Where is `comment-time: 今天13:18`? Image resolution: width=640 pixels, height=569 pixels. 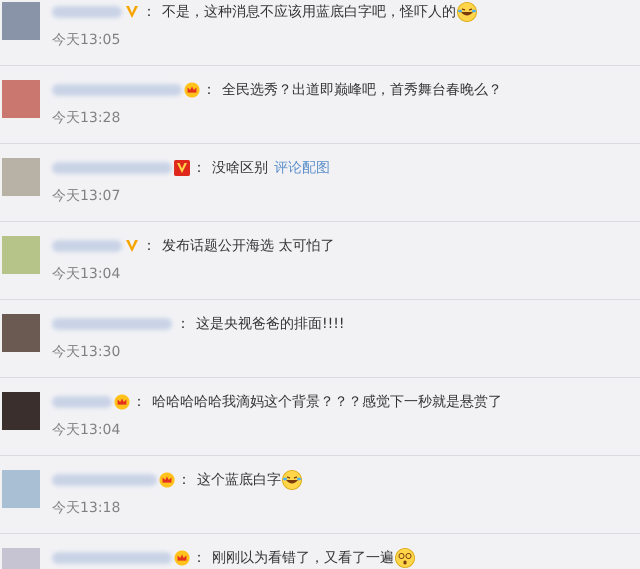
comment-time: 今天13:18 is located at coordinates (87, 508).